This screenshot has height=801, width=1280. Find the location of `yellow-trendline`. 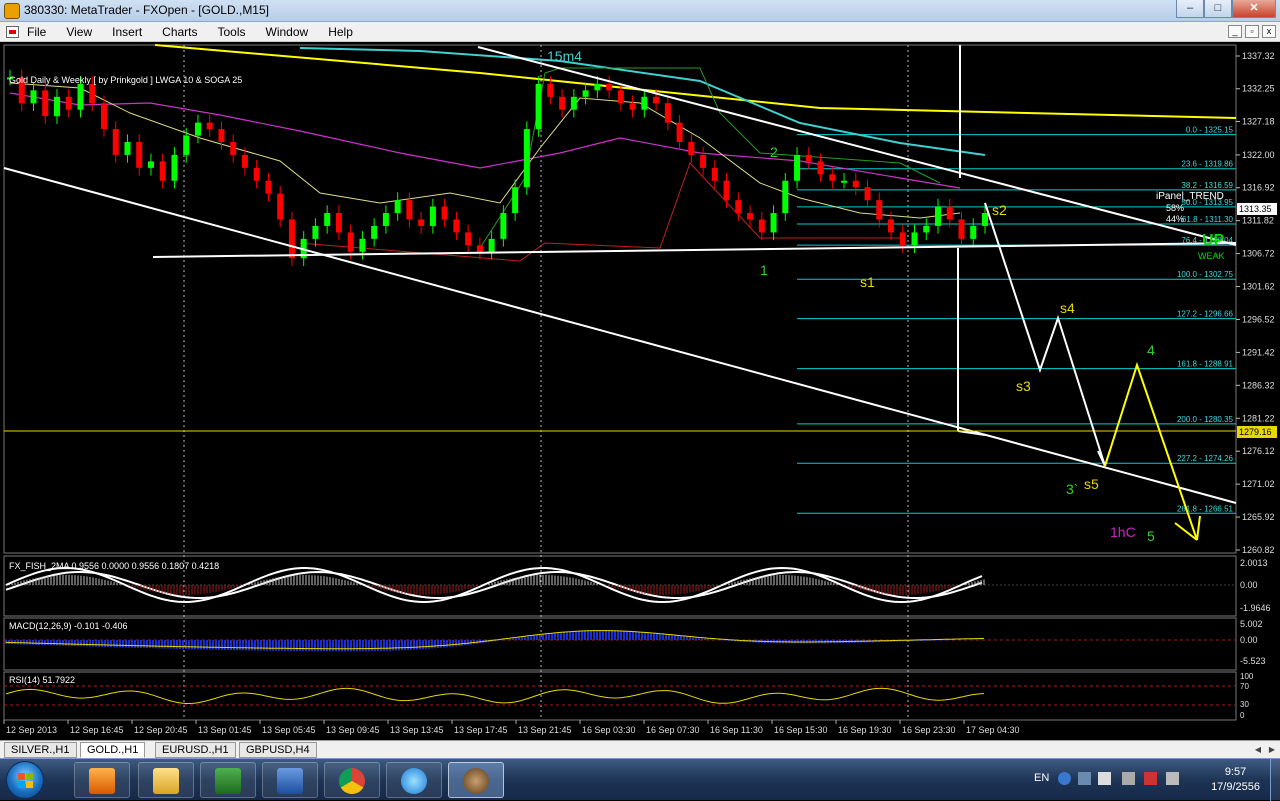

yellow-trendline is located at coordinates (695, 81).